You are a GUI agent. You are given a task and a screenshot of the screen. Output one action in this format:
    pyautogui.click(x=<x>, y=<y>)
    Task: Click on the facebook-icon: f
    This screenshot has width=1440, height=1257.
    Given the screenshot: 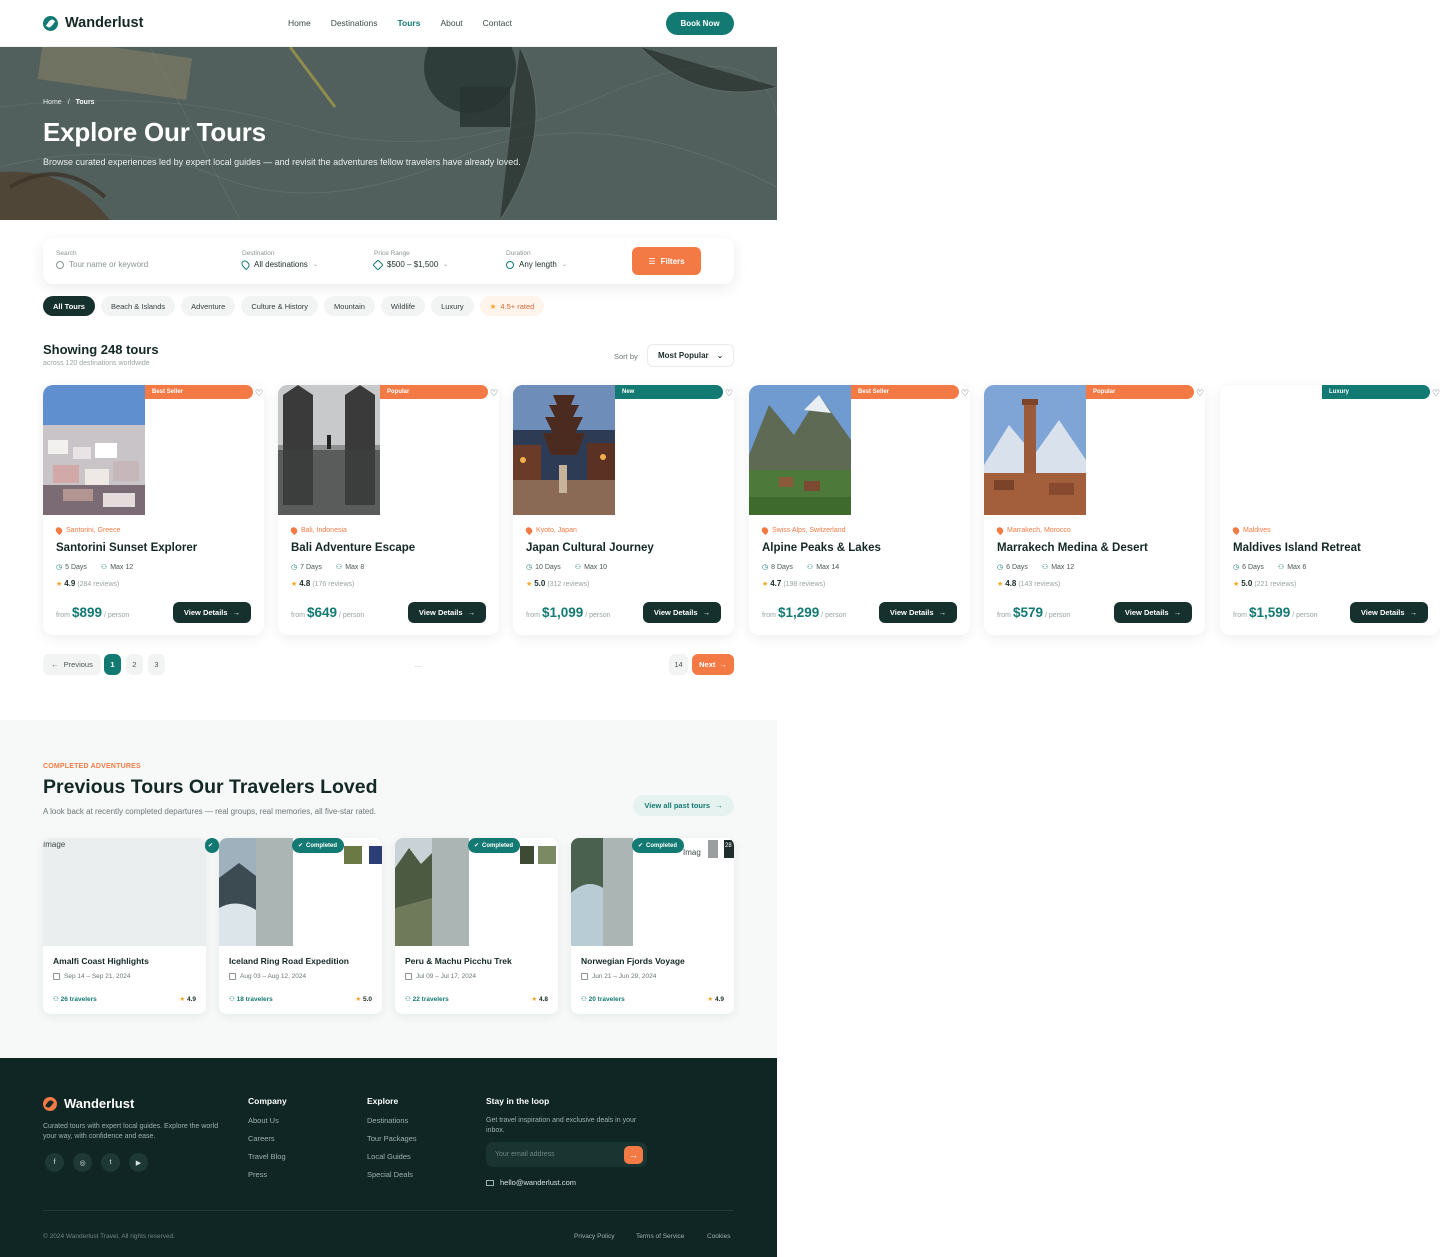 What is the action you would take?
    pyautogui.click(x=54, y=1162)
    